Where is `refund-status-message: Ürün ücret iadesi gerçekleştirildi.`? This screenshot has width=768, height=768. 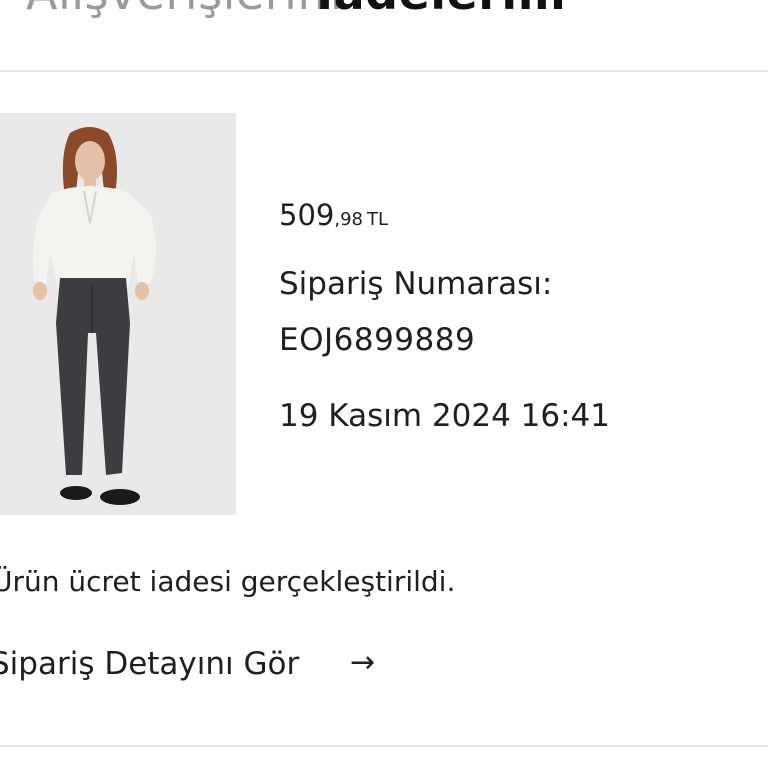 refund-status-message: Ürün ücret iadesi gerçekleştirildi. is located at coordinates (228, 581).